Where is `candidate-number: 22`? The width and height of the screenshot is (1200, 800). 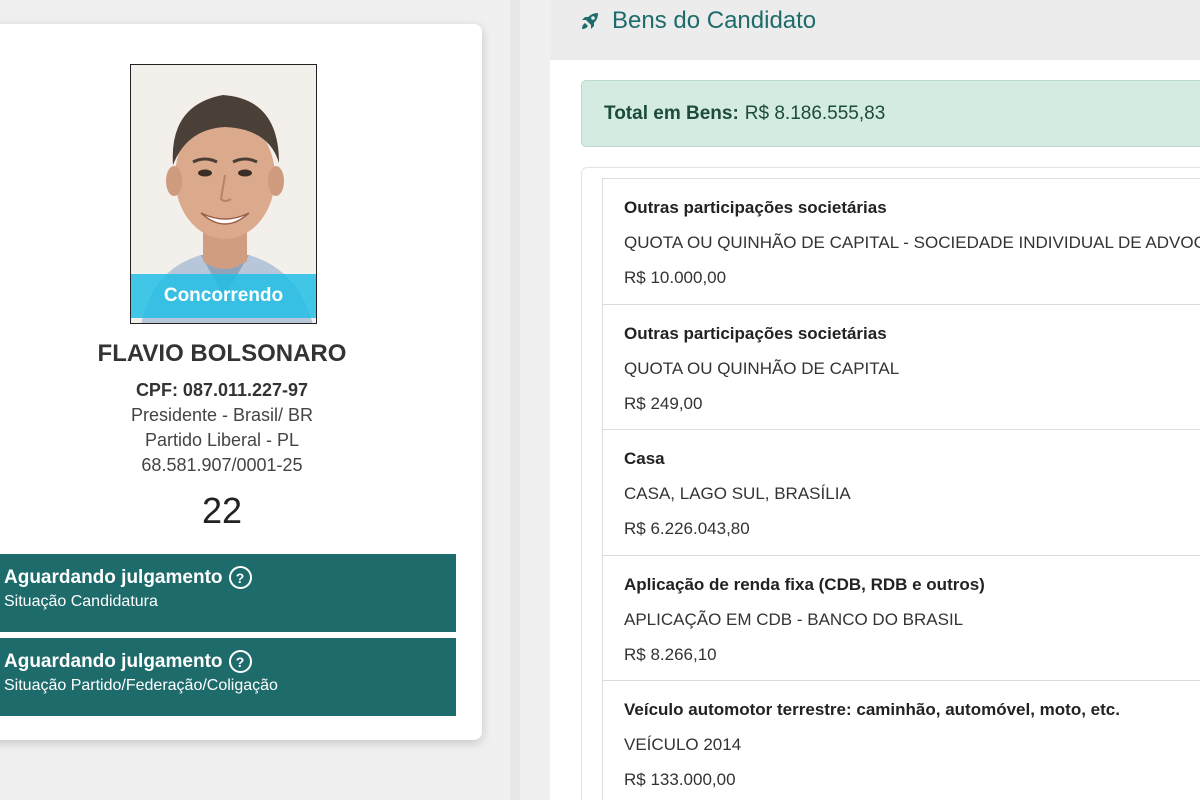 candidate-number: 22 is located at coordinates (222, 510).